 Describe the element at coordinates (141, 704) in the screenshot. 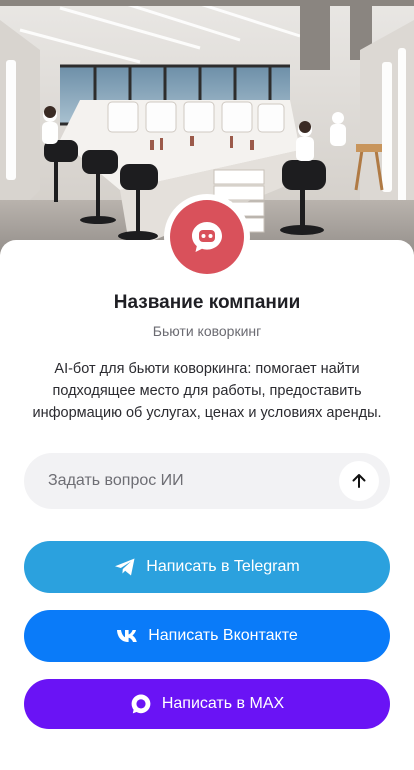

I see `max-icon` at that location.